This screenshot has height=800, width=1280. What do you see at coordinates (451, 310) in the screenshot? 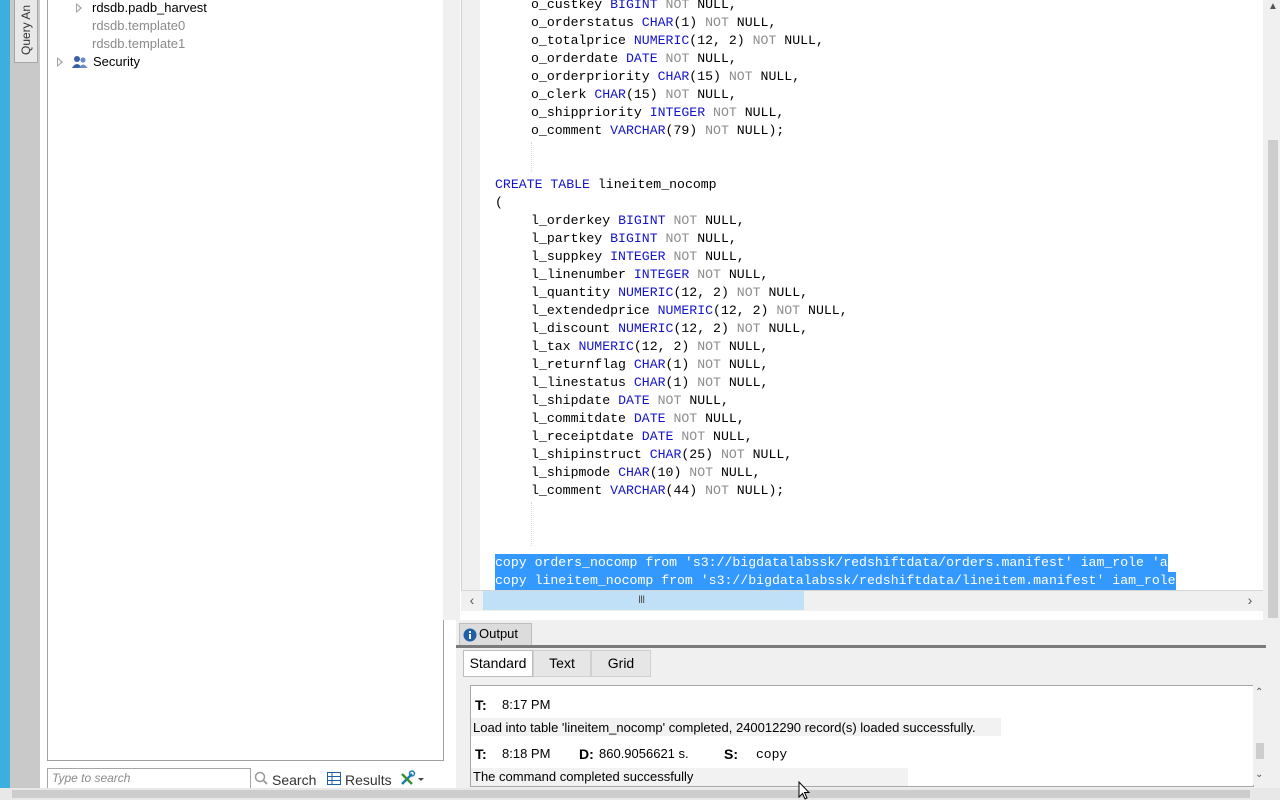
I see `panel-splitter` at bounding box center [451, 310].